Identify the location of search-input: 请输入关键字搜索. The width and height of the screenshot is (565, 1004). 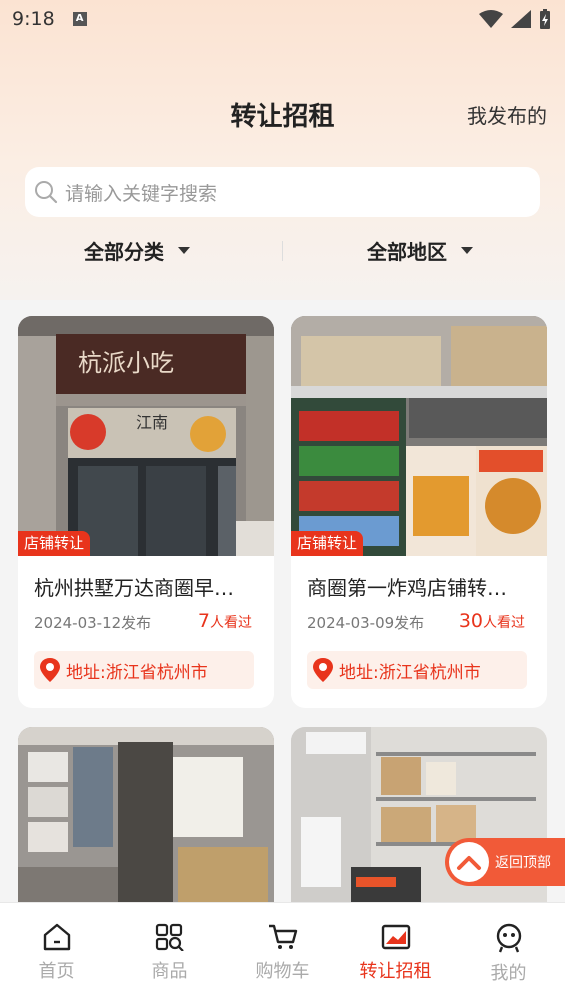
(282, 192).